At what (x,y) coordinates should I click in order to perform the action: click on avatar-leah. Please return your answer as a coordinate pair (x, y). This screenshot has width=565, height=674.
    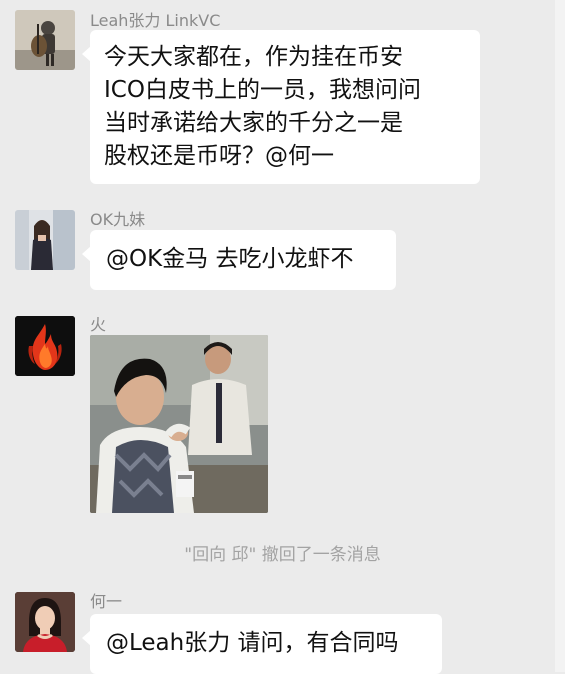
    Looking at the image, I should click on (45, 40).